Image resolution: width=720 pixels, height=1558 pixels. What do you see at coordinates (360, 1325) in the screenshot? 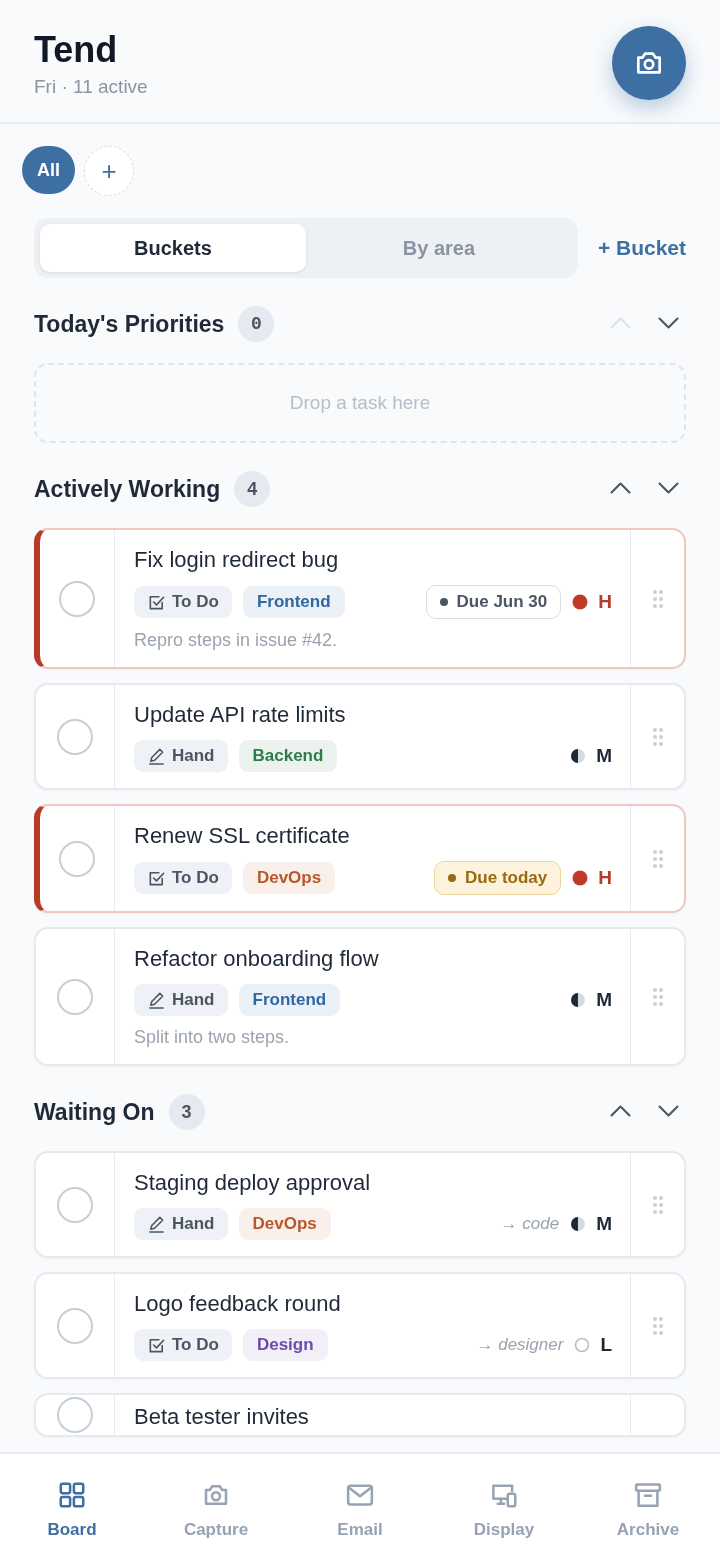
I see `task-card: Logo feedback round To Do Design → designer L` at bounding box center [360, 1325].